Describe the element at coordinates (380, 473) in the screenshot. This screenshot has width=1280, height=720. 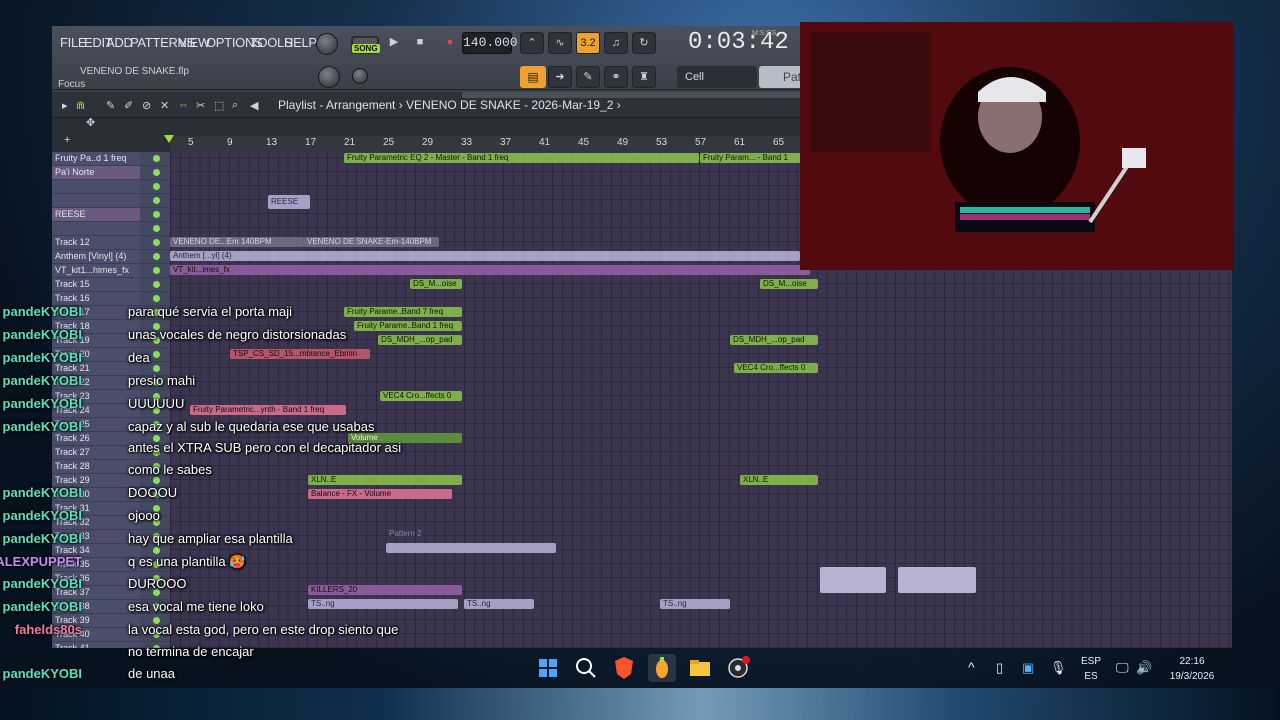
I see `chat-message: como le sabes` at that location.